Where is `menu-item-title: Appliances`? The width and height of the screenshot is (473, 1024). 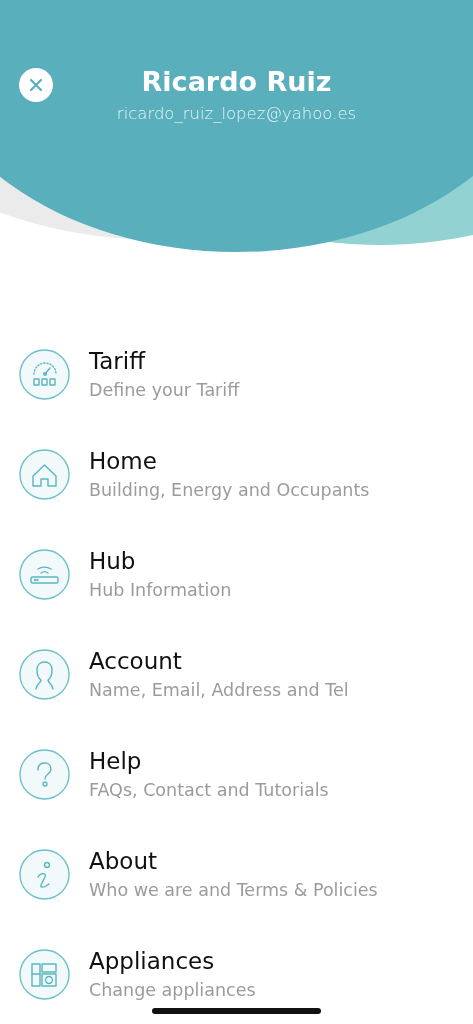
menu-item-title: Appliances is located at coordinates (152, 961).